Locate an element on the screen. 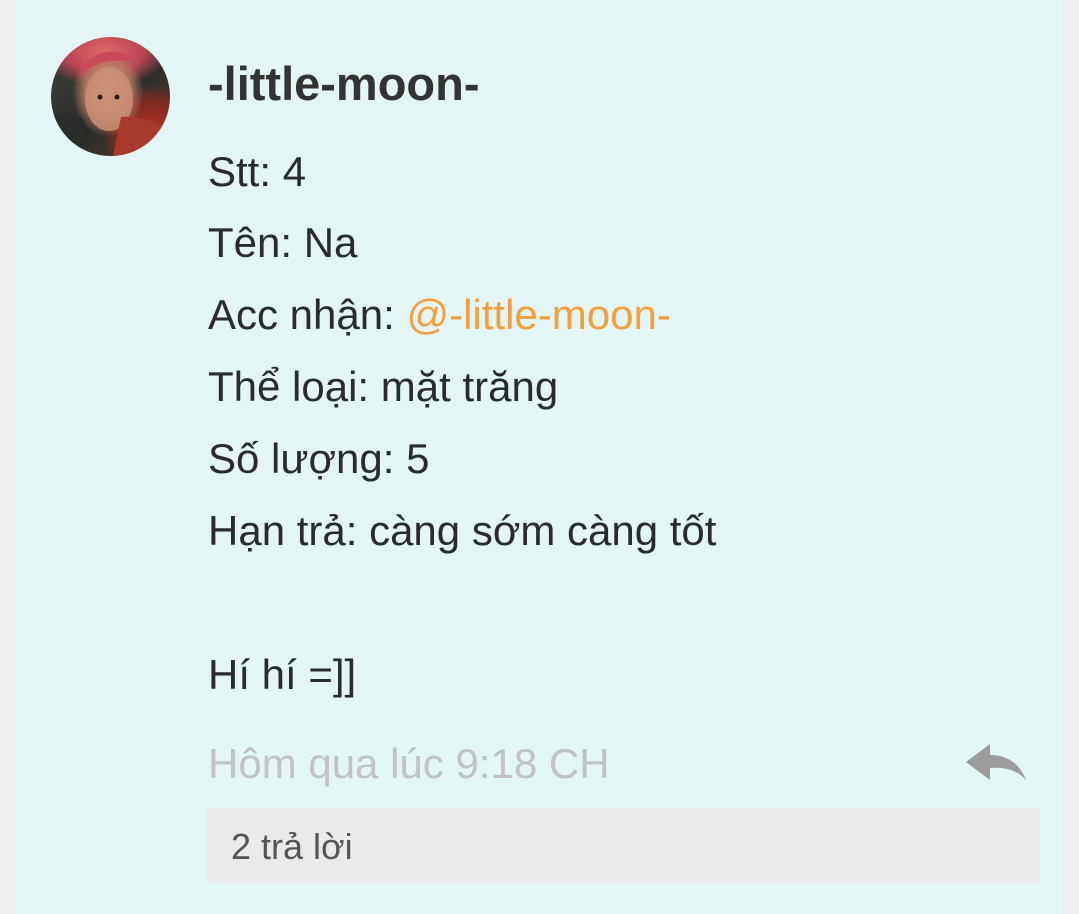 Image resolution: width=1079 pixels, height=914 pixels. comment-line-closing: Hí hí =]] is located at coordinates (282, 674).